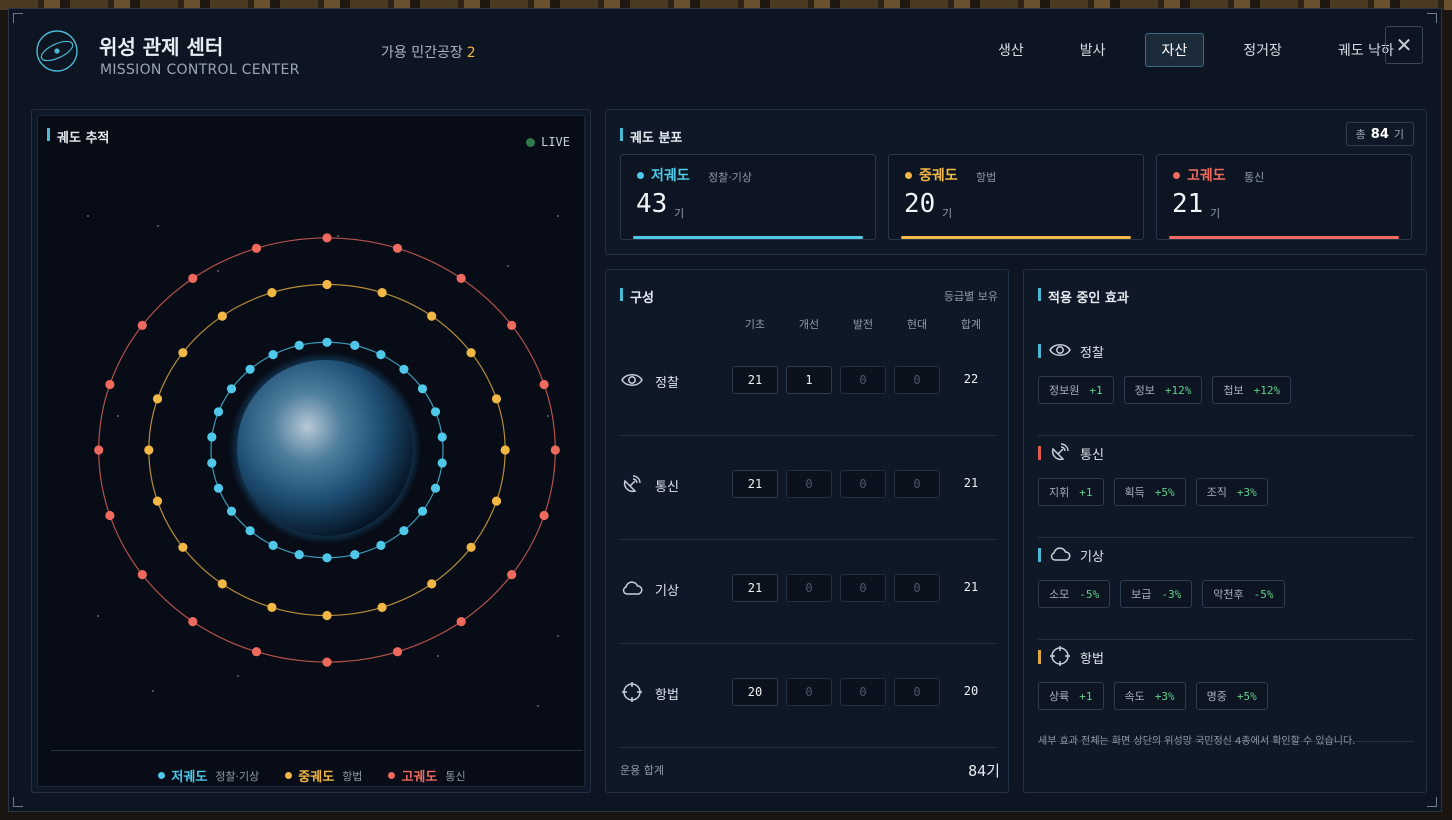 Image resolution: width=1452 pixels, height=820 pixels. I want to click on row-label: 항법, so click(667, 695).